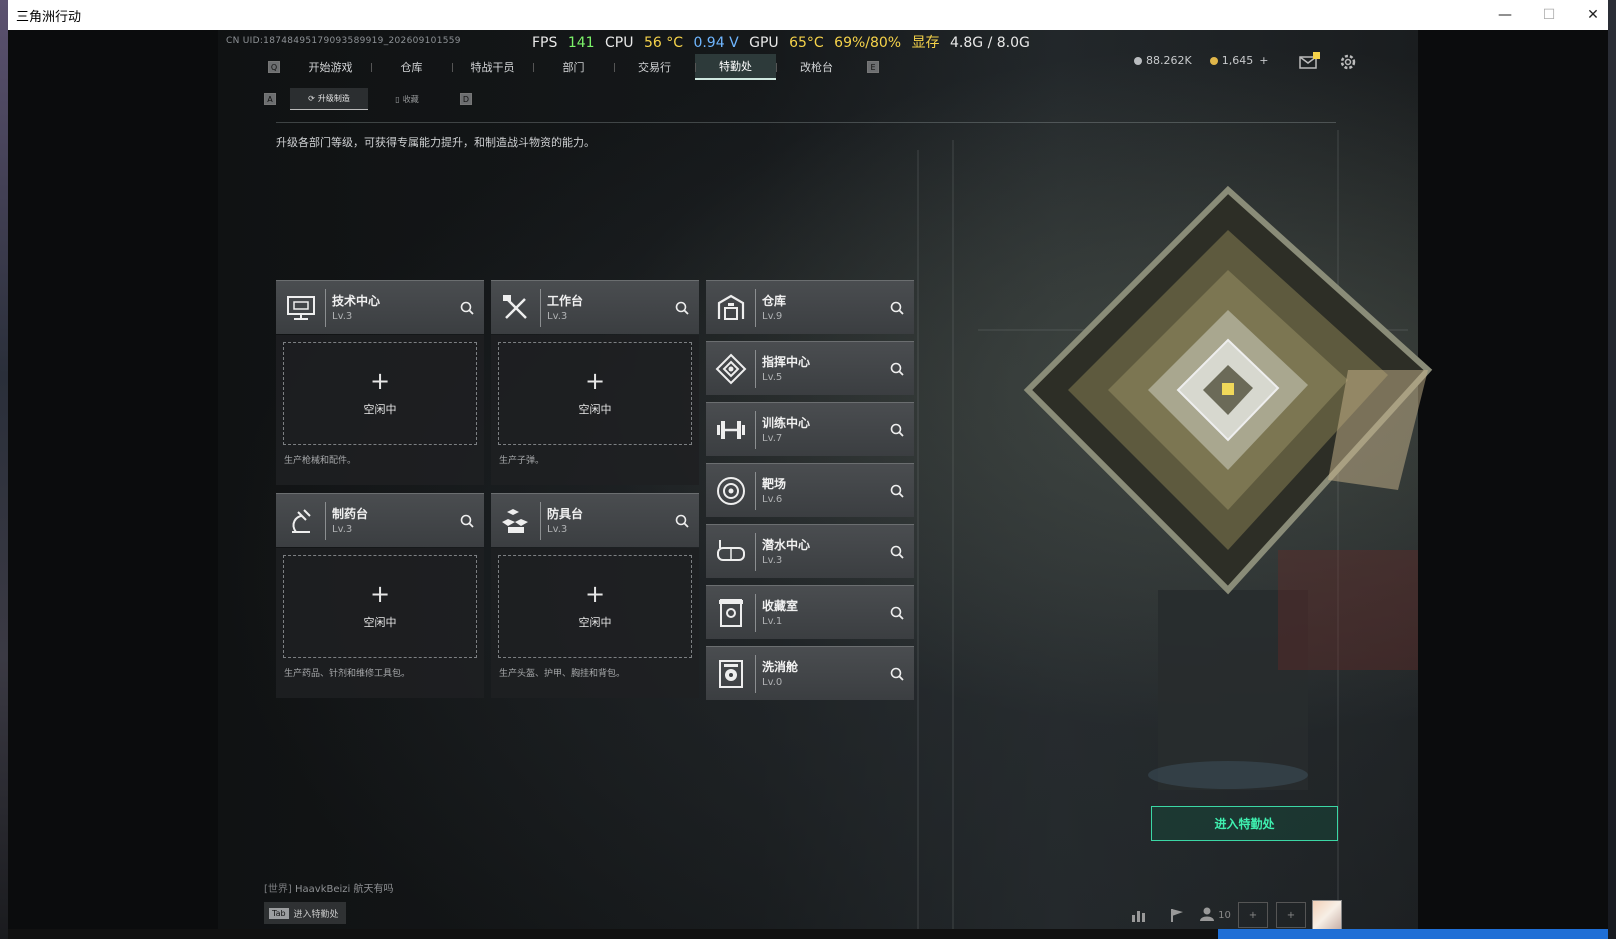 This screenshot has width=1616, height=939. I want to click on flag-icon, so click(1177, 915).